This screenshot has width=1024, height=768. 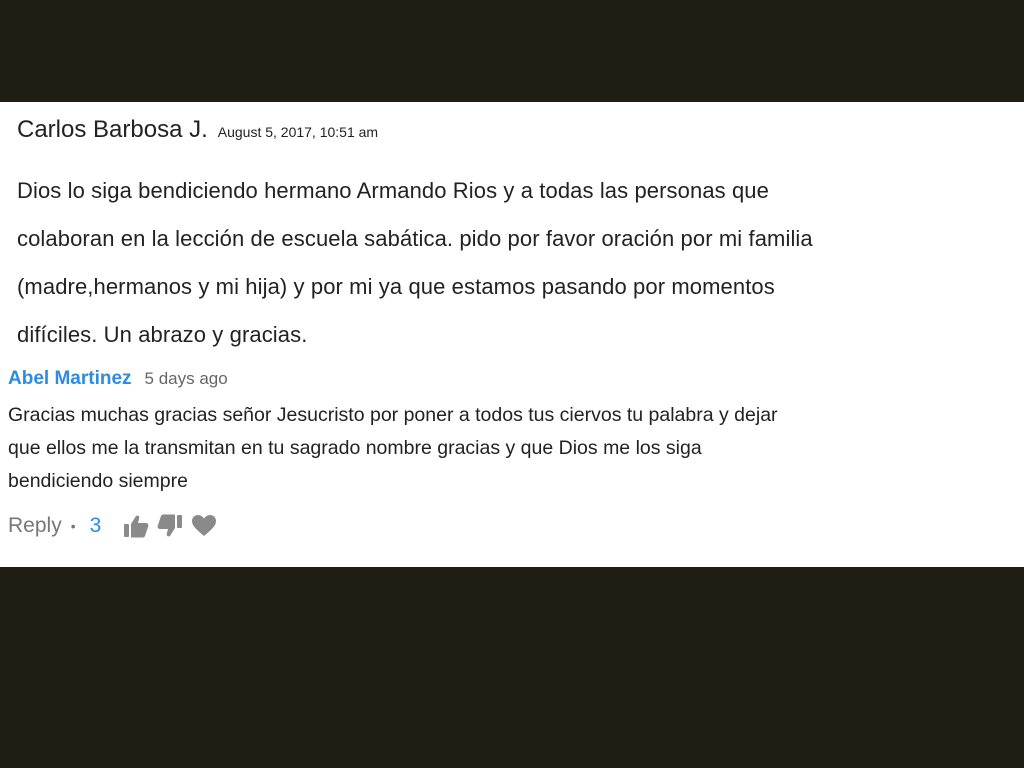 What do you see at coordinates (513, 379) in the screenshot?
I see `reply-header: Abel Martinez 5 days ago` at bounding box center [513, 379].